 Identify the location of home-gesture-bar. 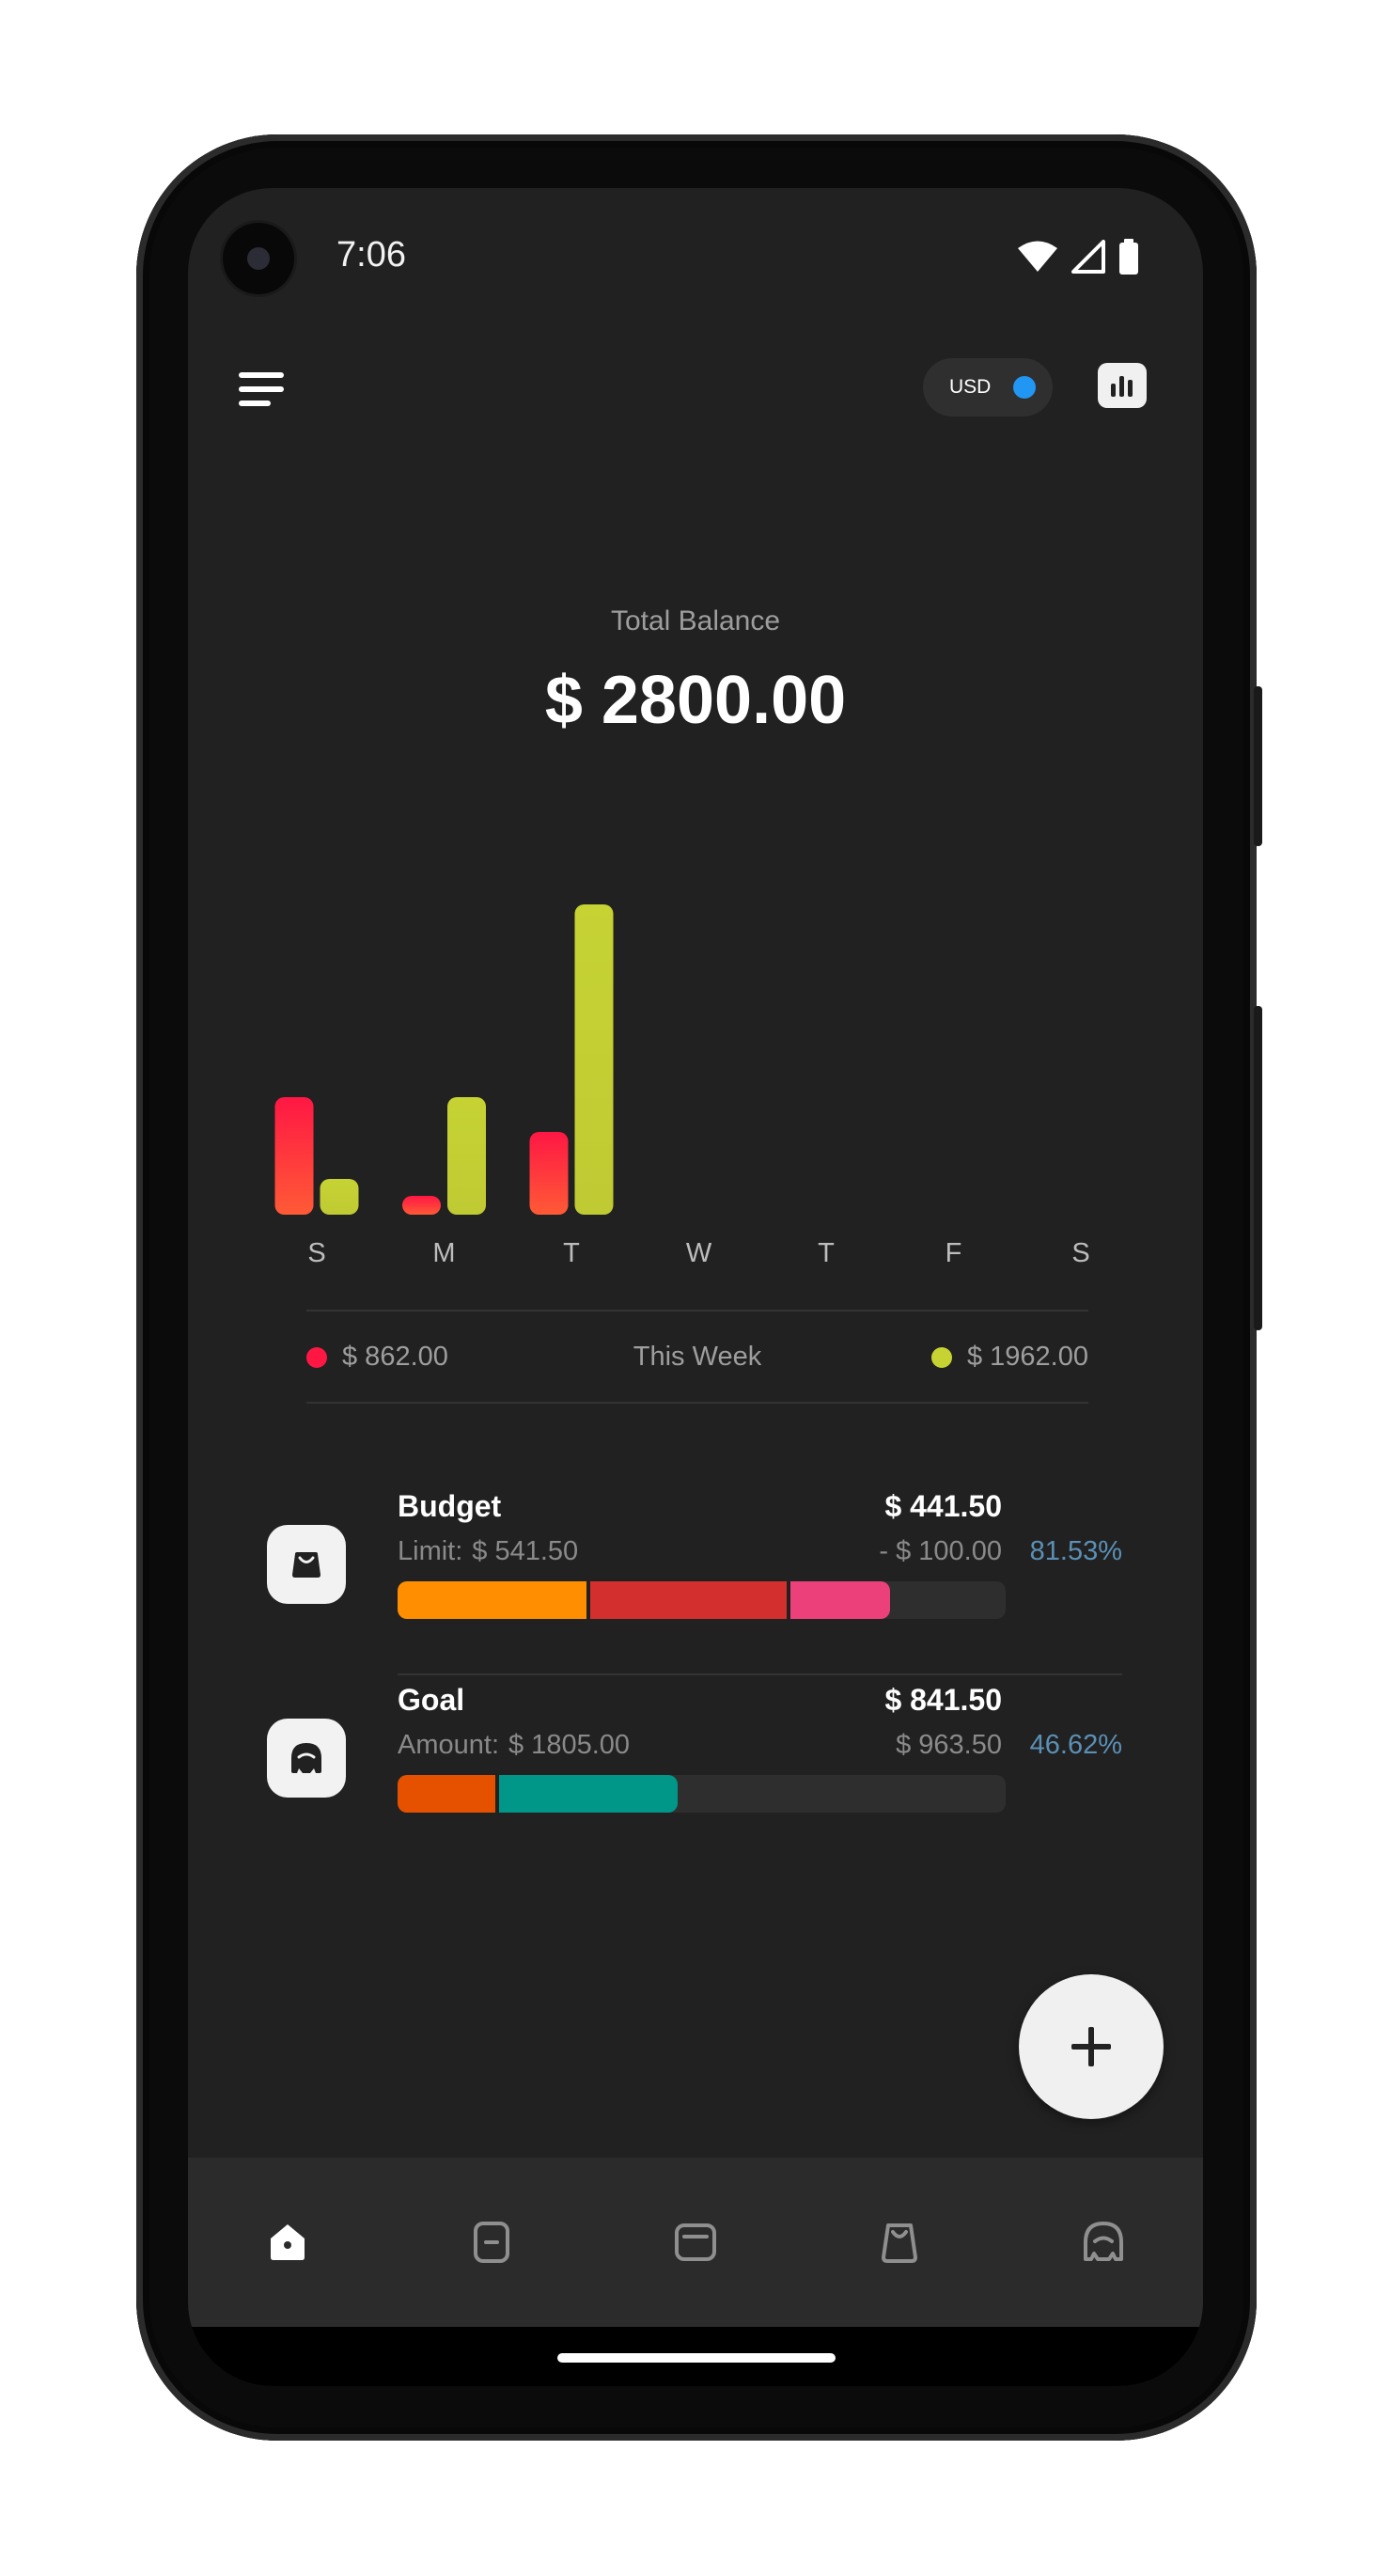
(696, 2358).